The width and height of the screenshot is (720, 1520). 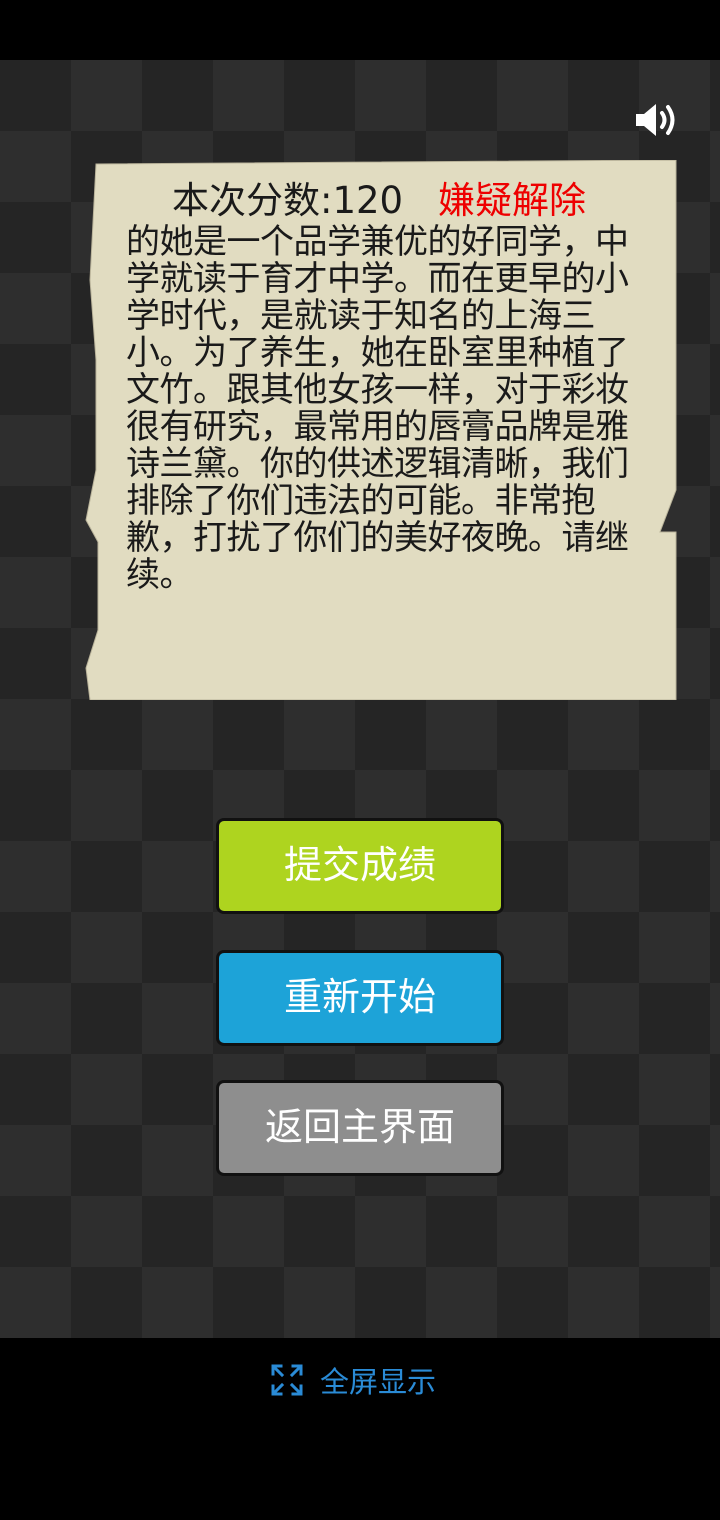 I want to click on expand-icon, so click(x=287, y=1380).